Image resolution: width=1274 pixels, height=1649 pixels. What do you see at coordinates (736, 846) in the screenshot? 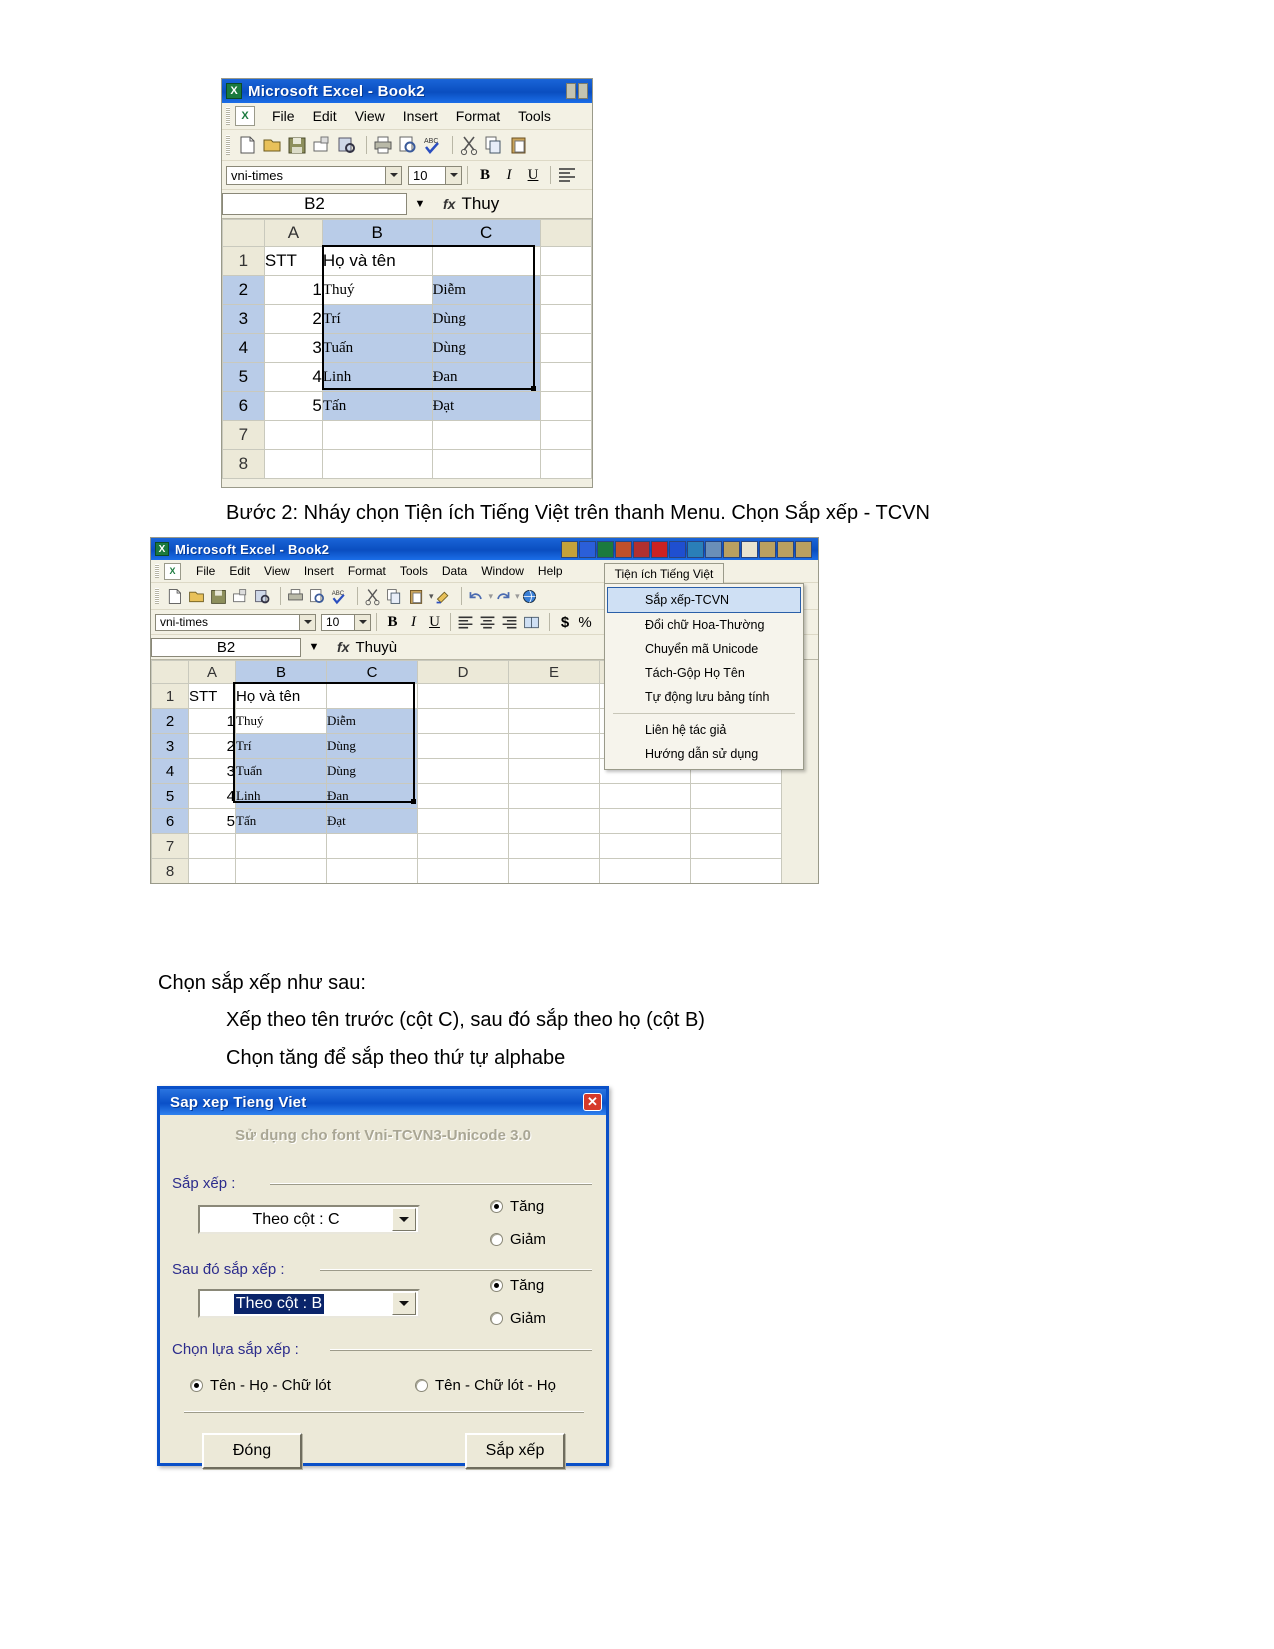
I see `cell-g7` at bounding box center [736, 846].